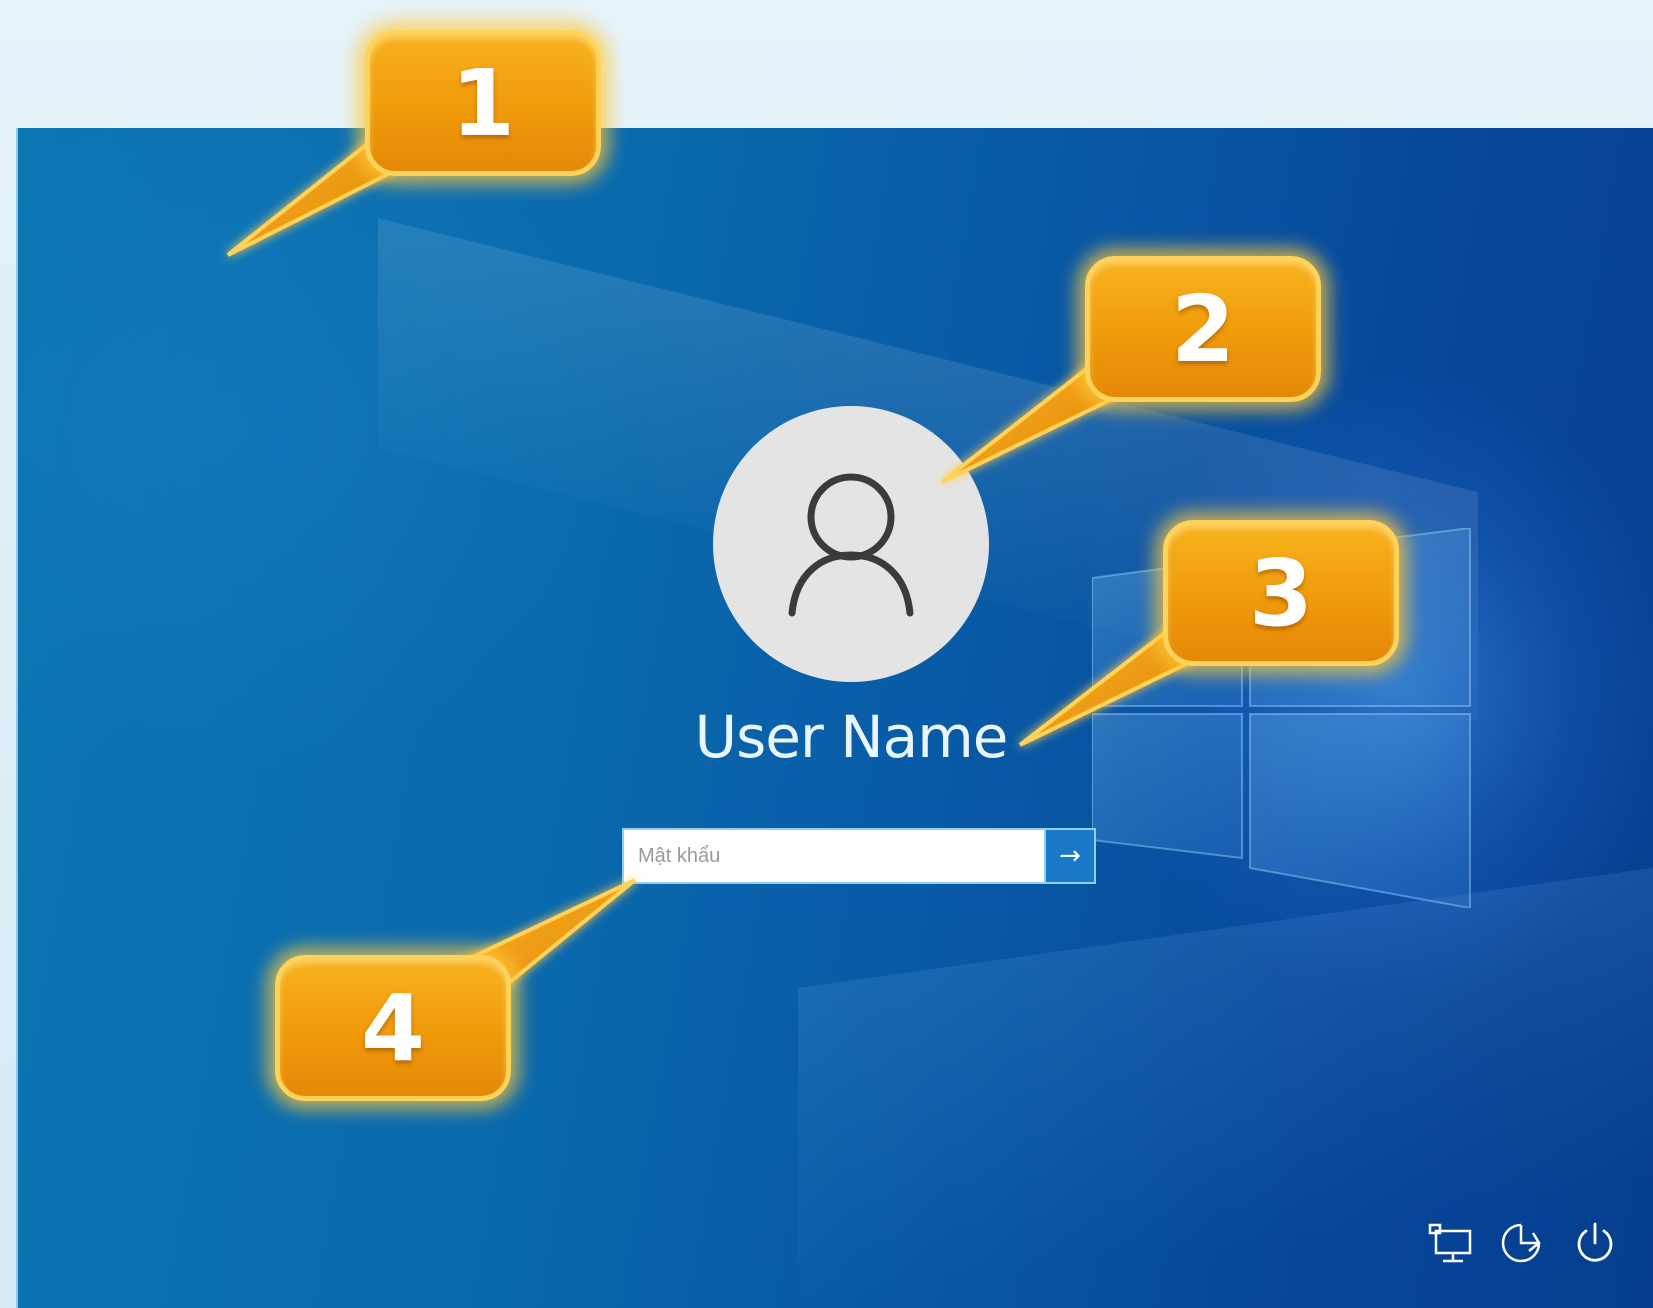 This screenshot has width=1653, height=1308. I want to click on password-field-group: →, so click(859, 856).